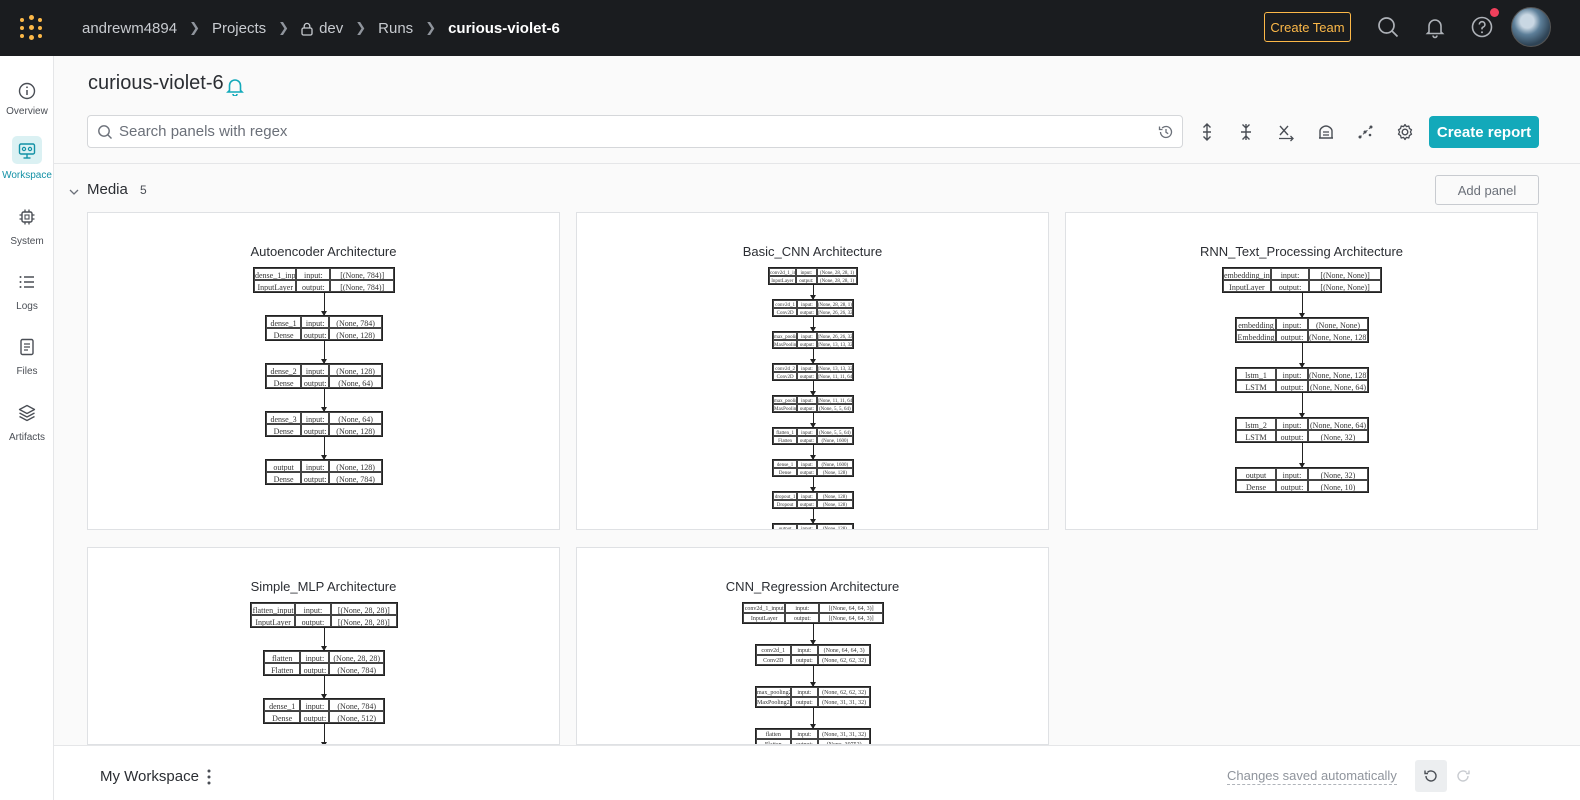  Describe the element at coordinates (1482, 27) in the screenshot. I see `help-icon` at that location.